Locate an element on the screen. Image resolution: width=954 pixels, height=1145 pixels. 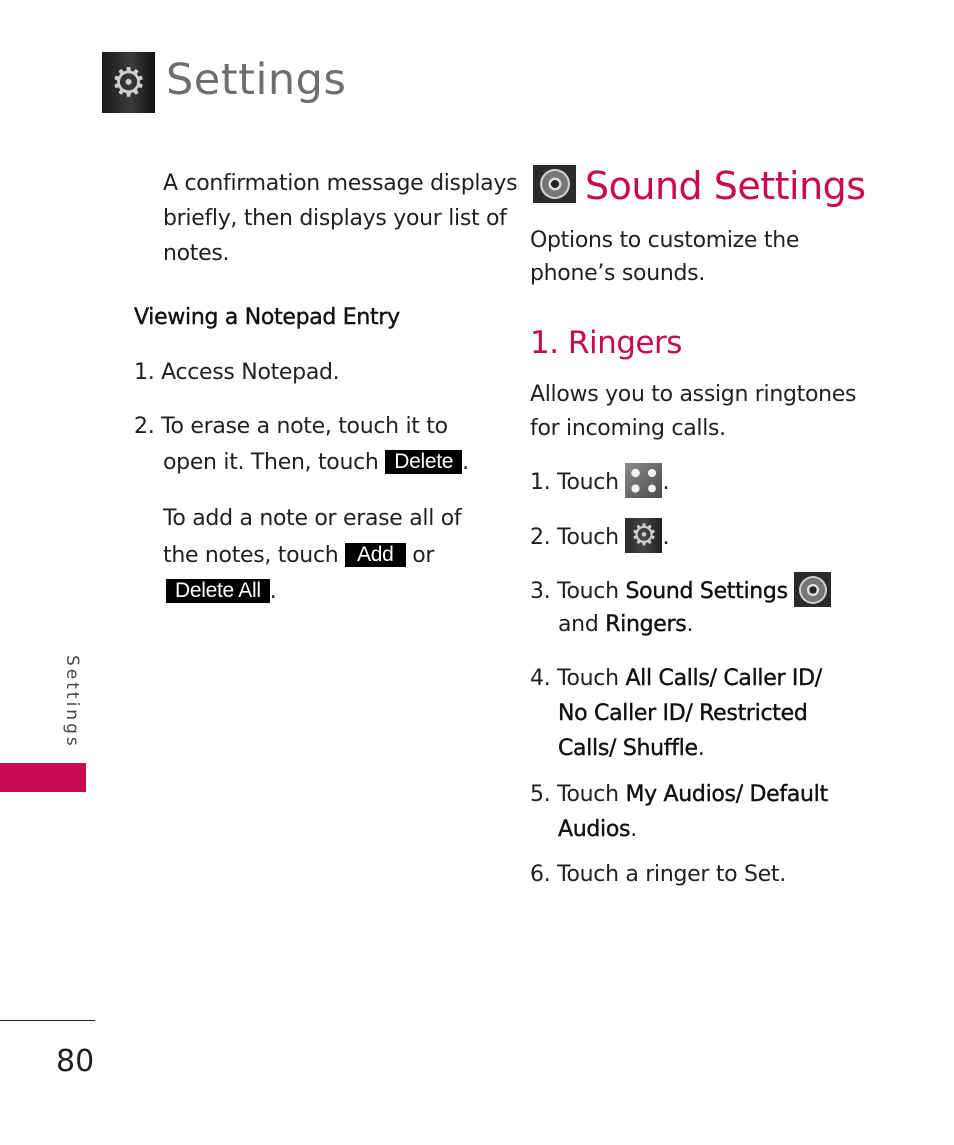
menu-term: Sound Settings is located at coordinates (706, 591).